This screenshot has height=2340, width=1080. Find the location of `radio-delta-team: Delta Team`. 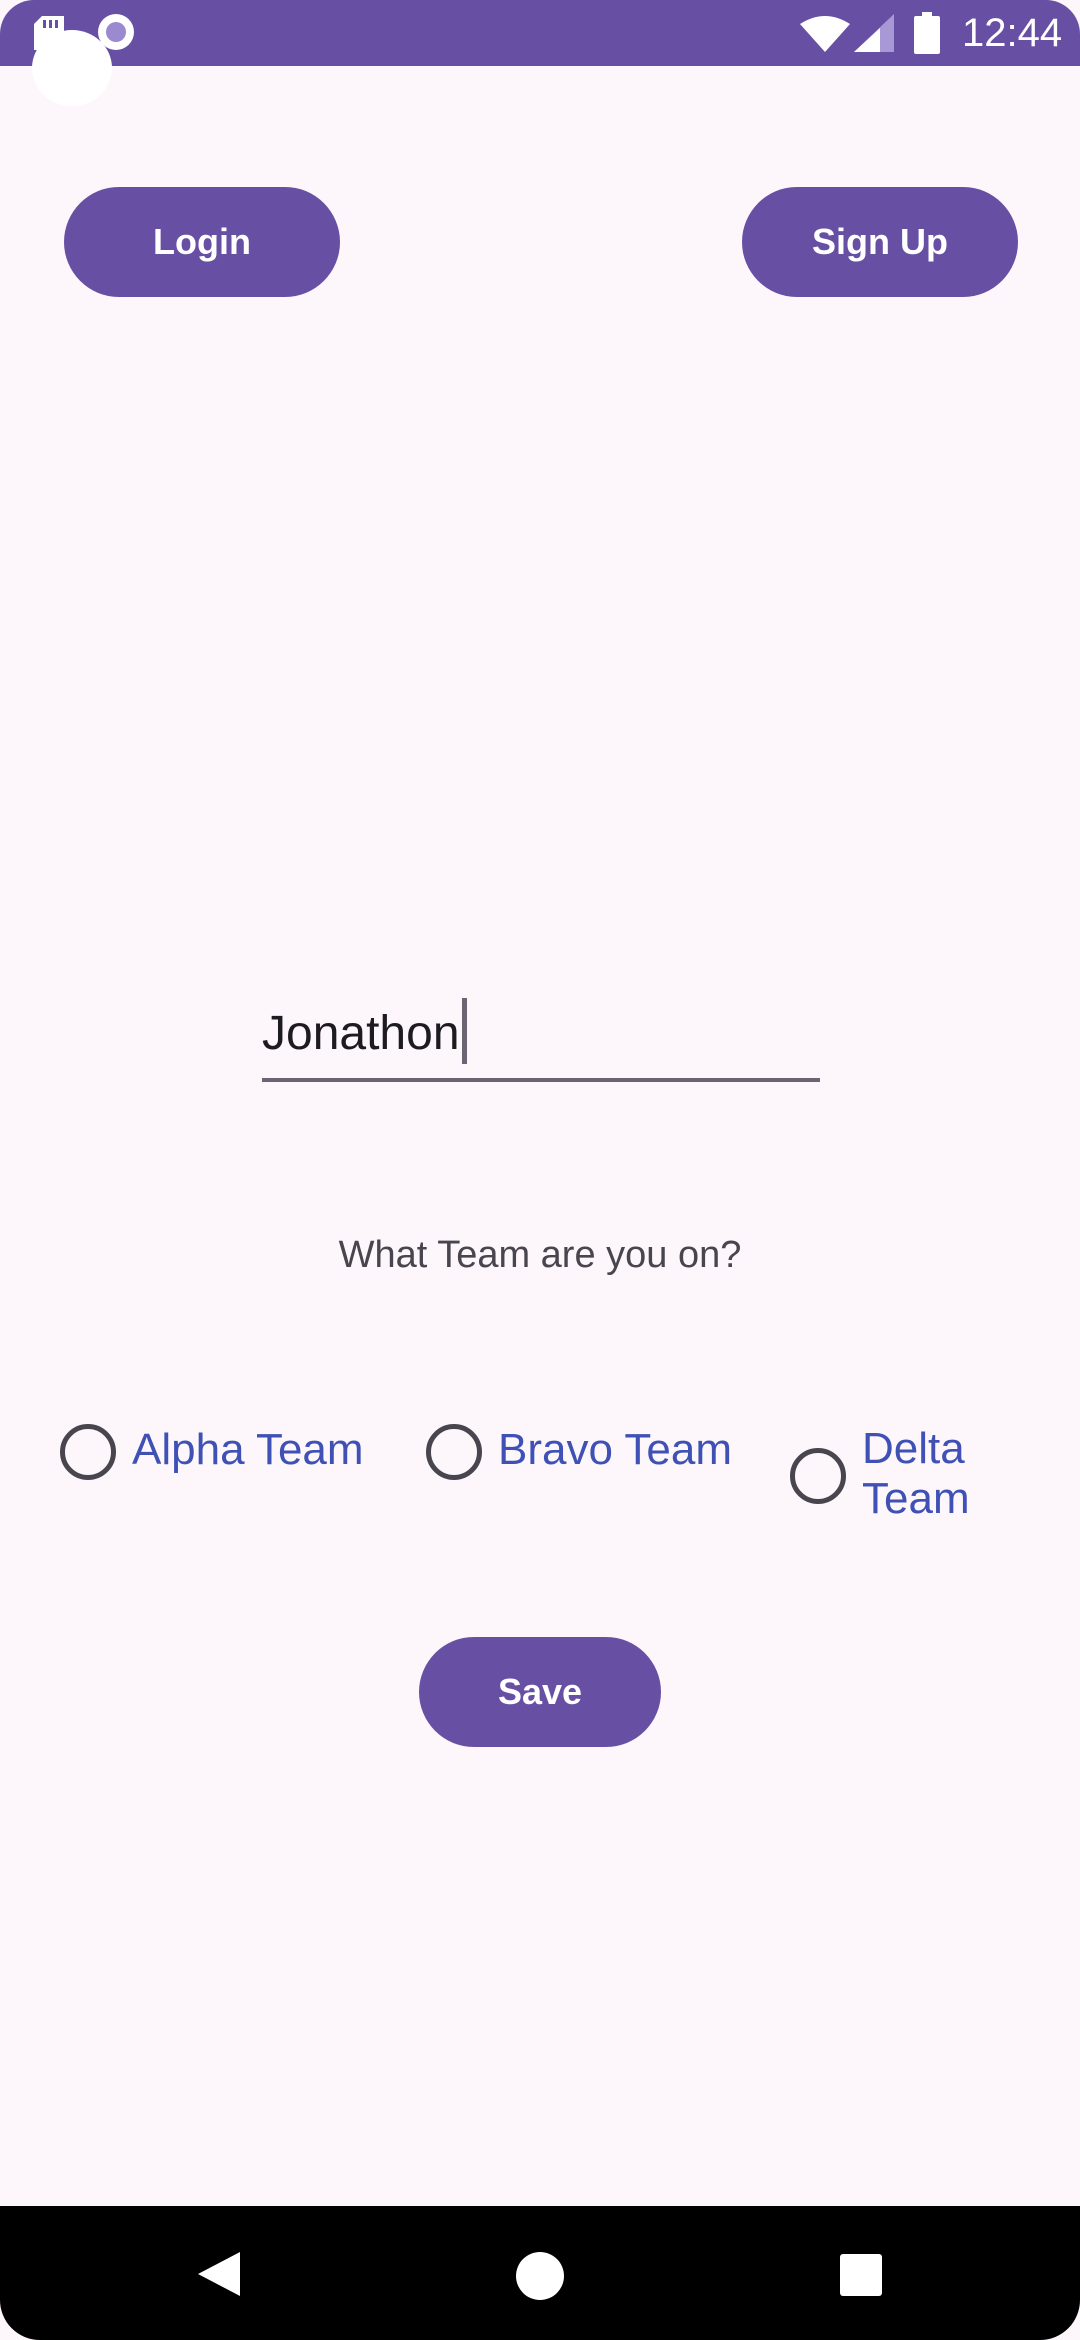

radio-delta-team: Delta Team is located at coordinates (891, 1472).